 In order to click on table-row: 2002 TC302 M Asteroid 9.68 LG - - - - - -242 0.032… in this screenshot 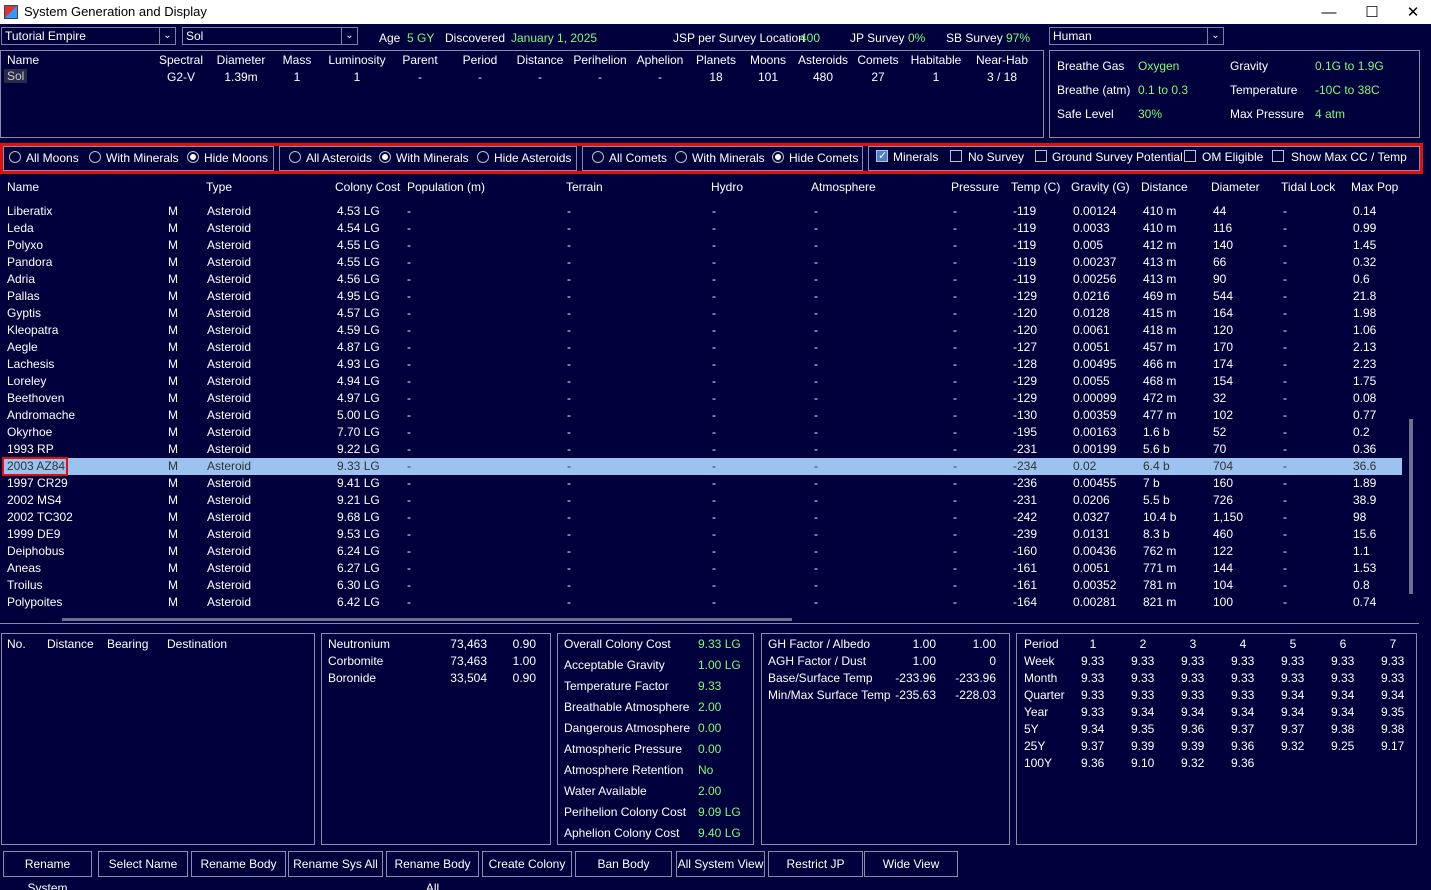, I will do `click(702, 517)`.